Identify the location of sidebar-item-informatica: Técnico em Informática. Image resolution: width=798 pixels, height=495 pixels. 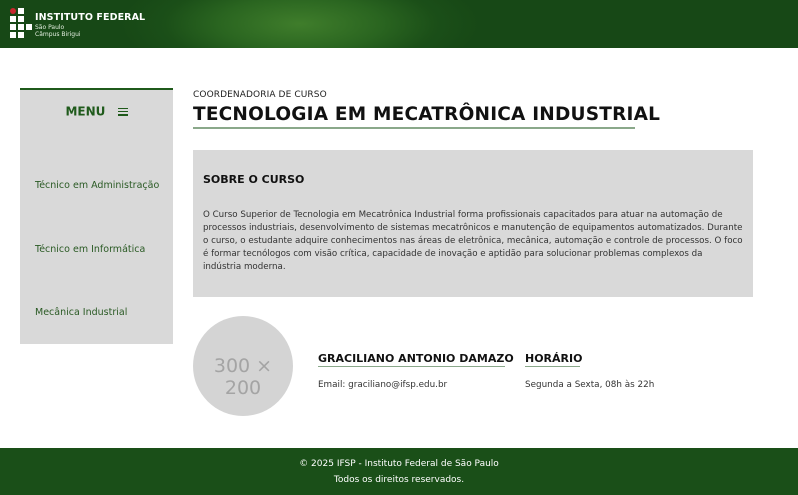
(90, 249).